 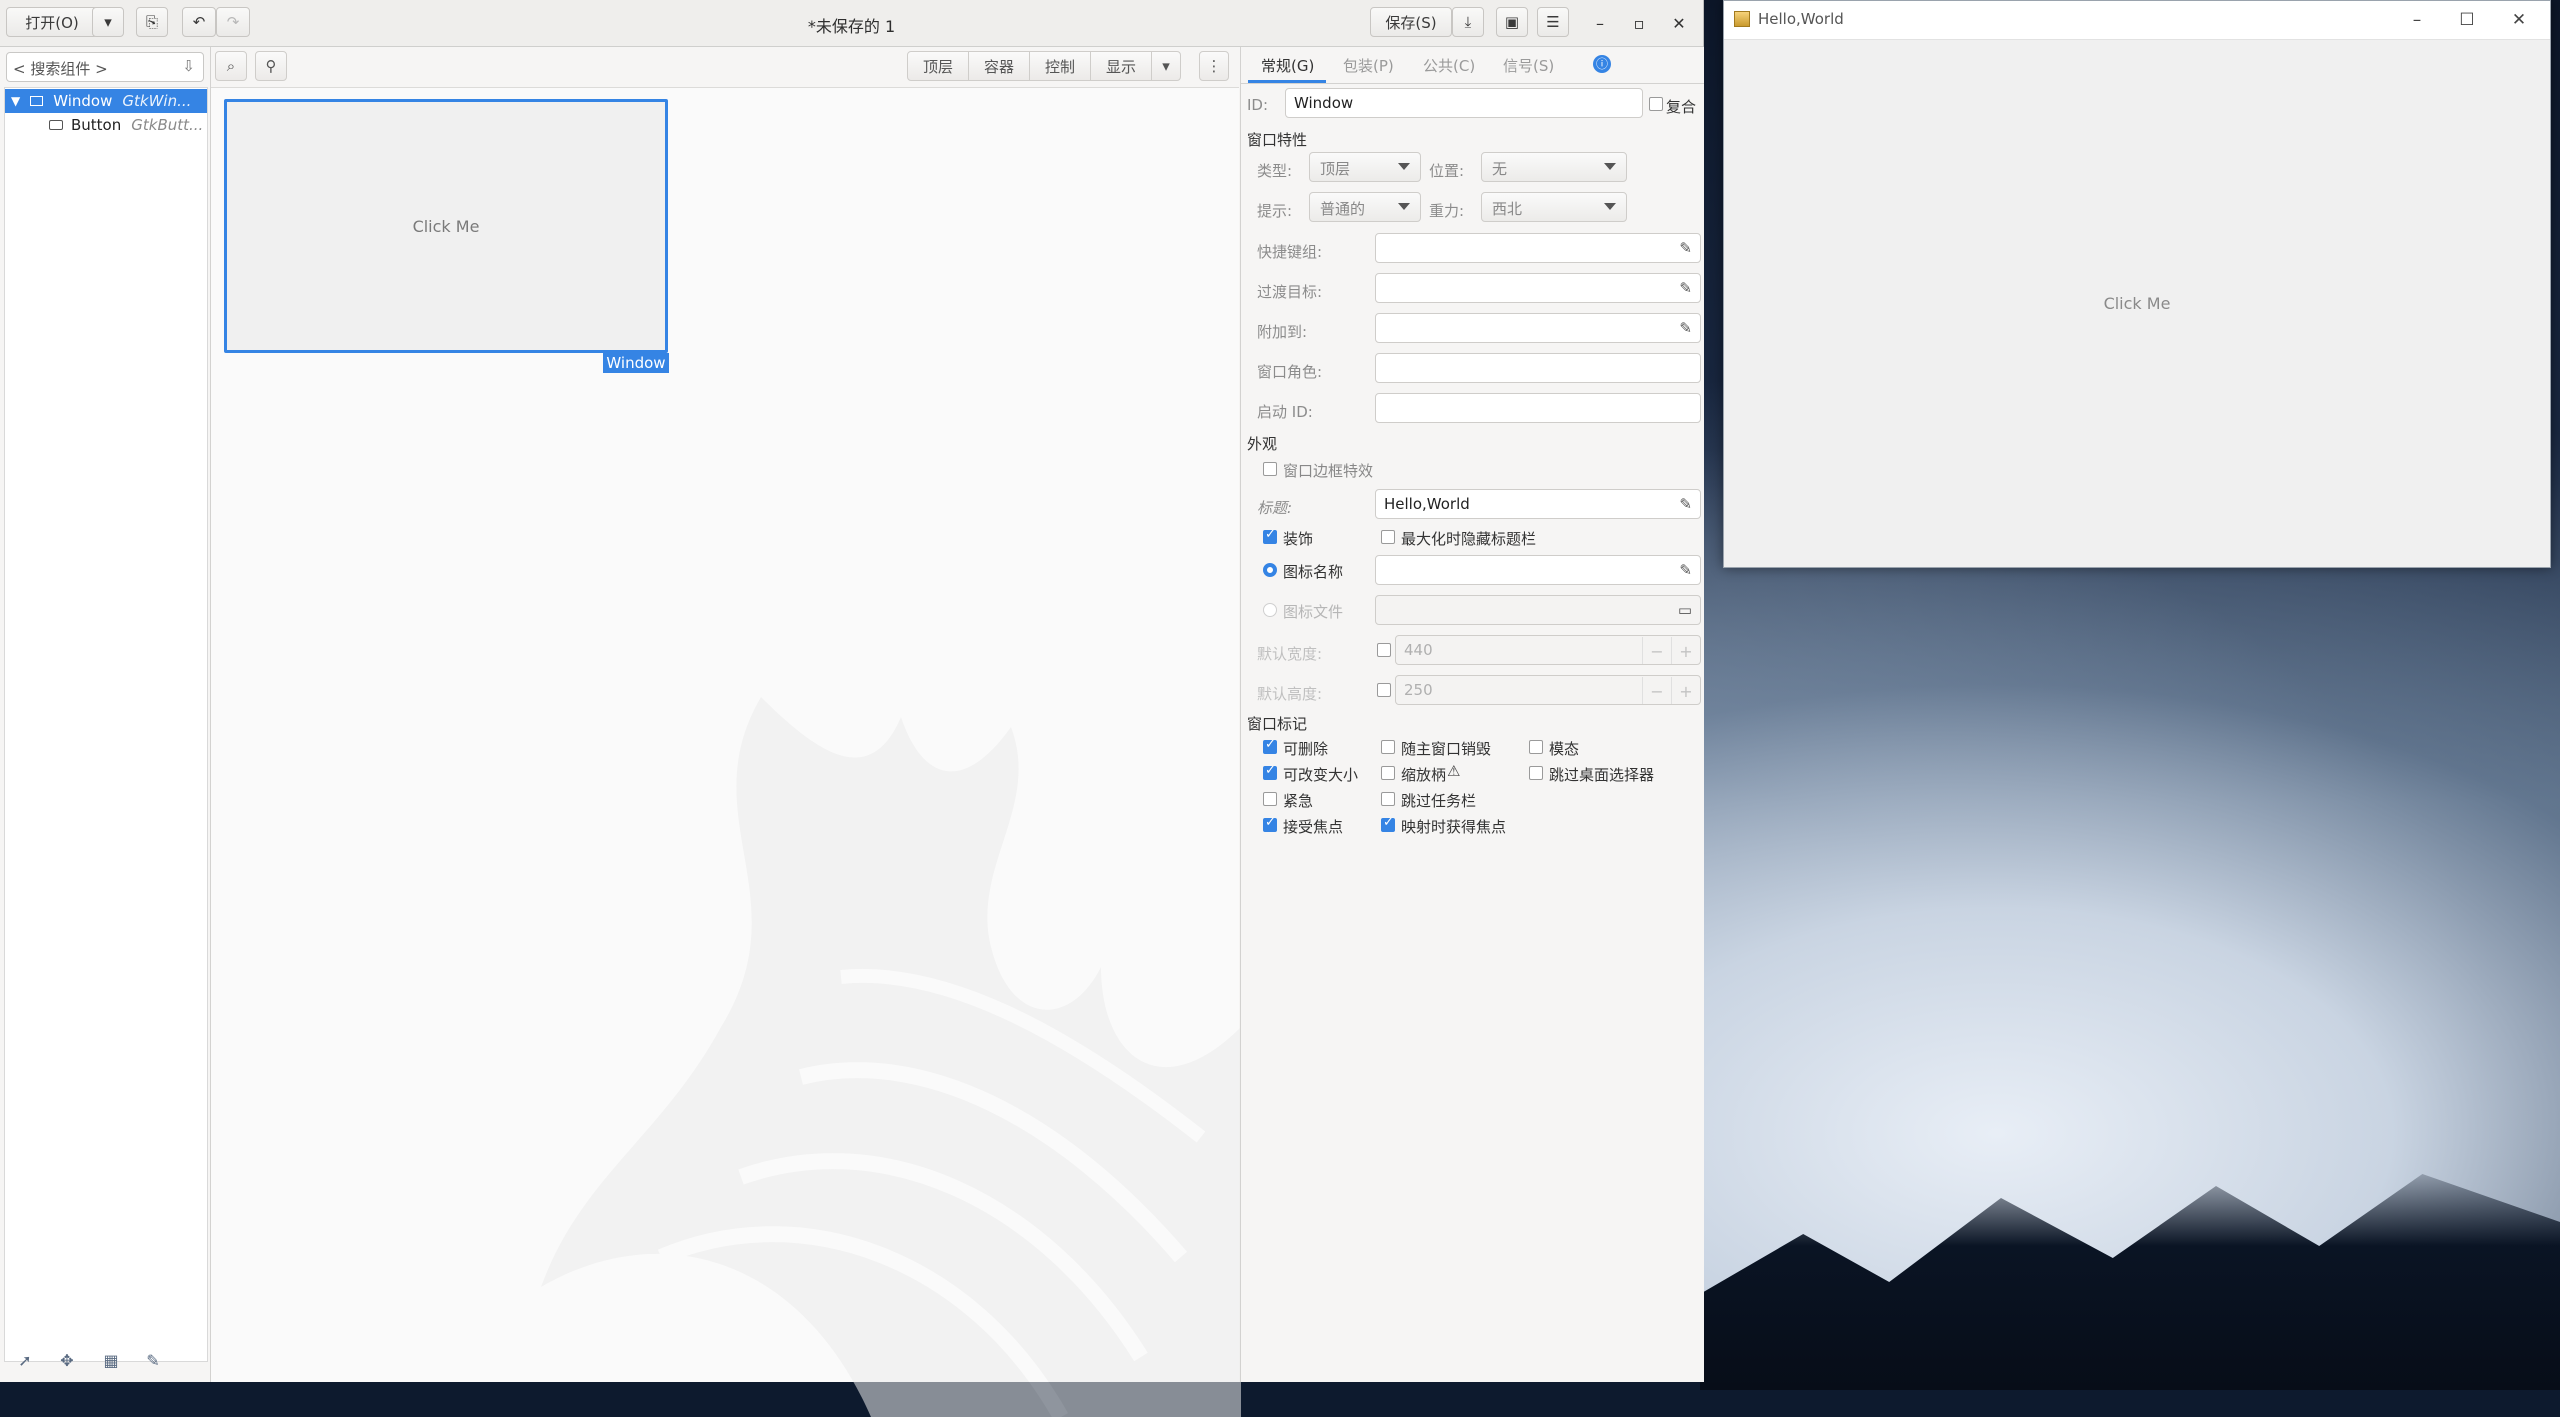 What do you see at coordinates (1388, 799) in the screenshot?
I see `skip-taskbar-checkbox` at bounding box center [1388, 799].